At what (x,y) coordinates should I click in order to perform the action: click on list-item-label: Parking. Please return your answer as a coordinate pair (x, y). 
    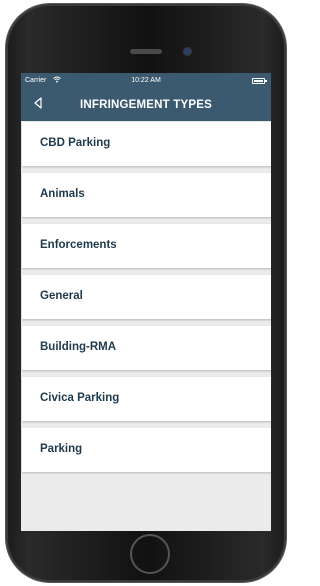
    Looking at the image, I should click on (61, 449).